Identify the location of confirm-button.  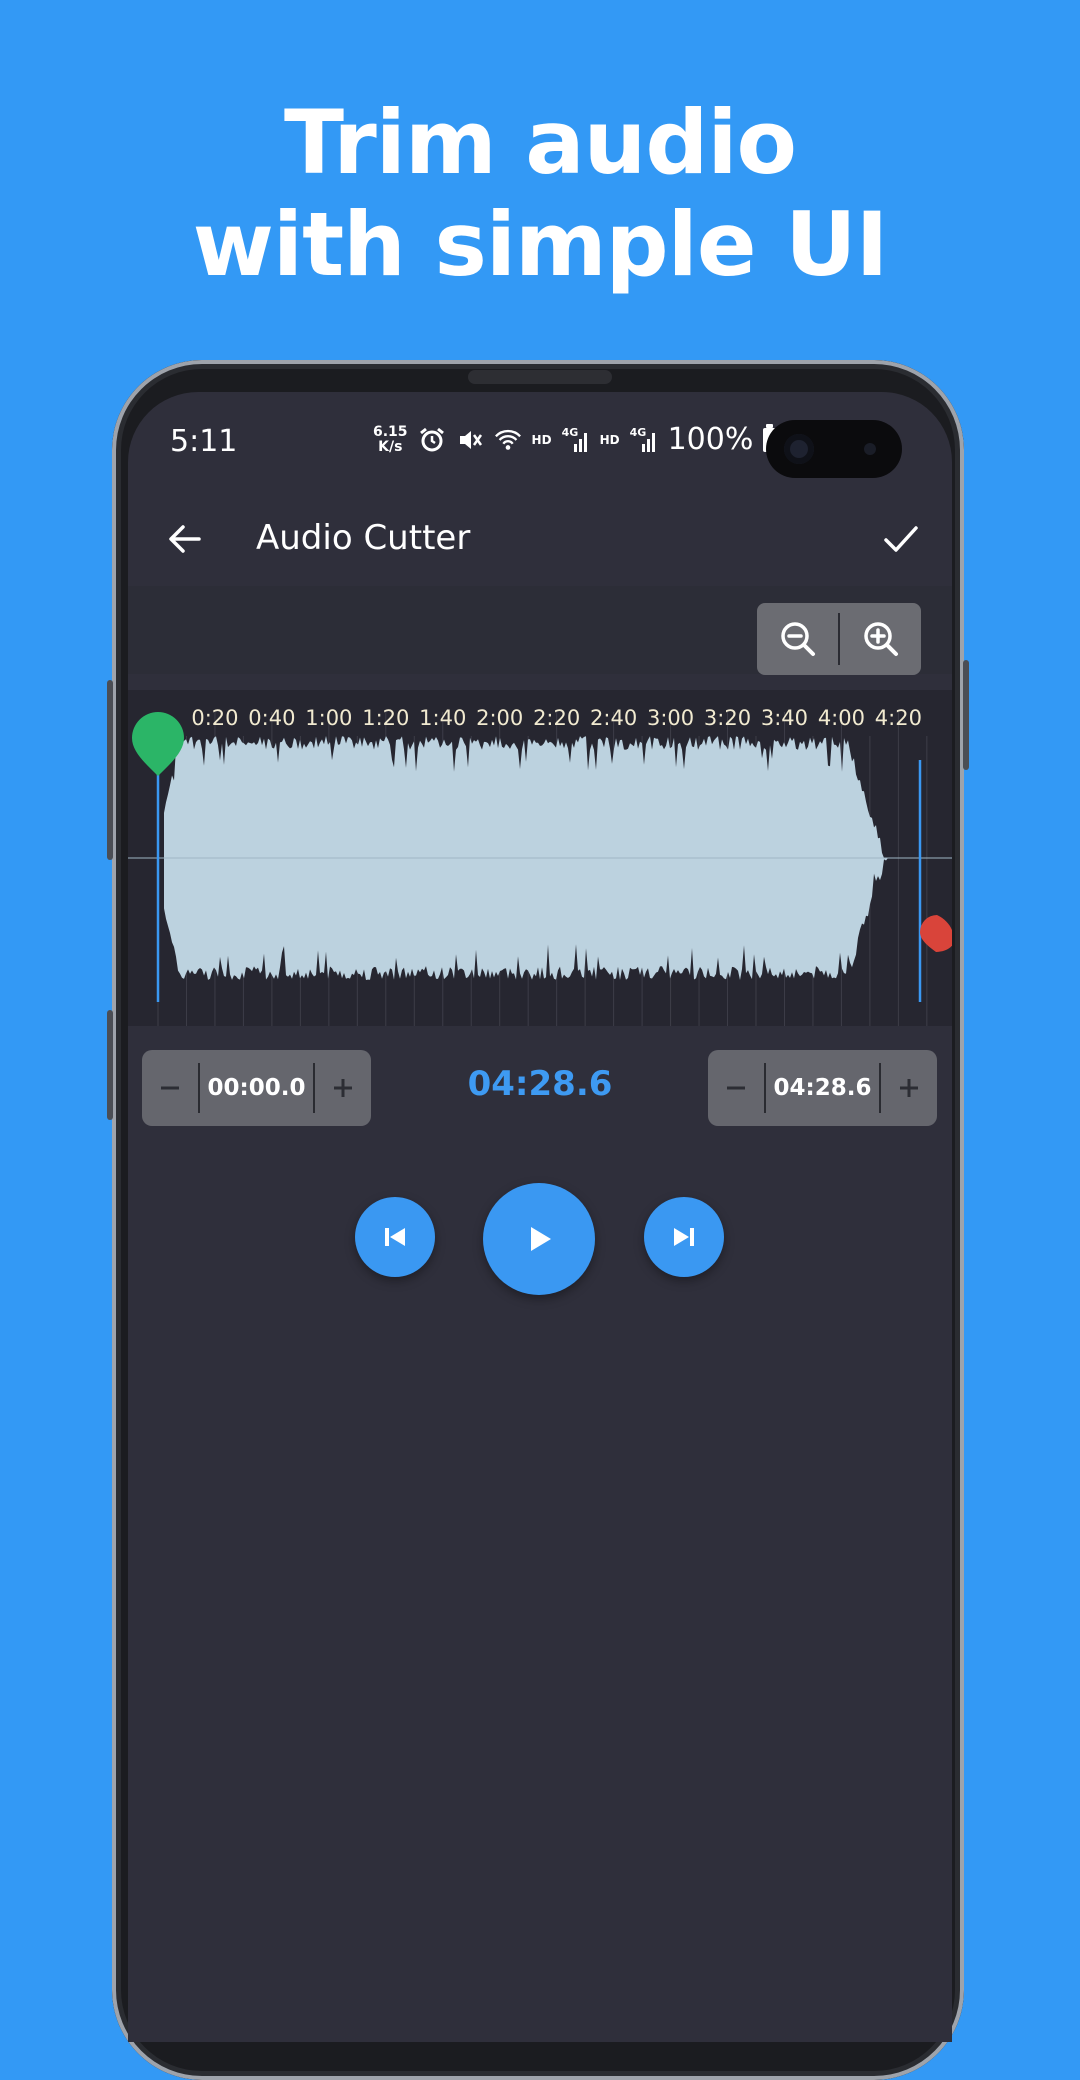
(901, 539).